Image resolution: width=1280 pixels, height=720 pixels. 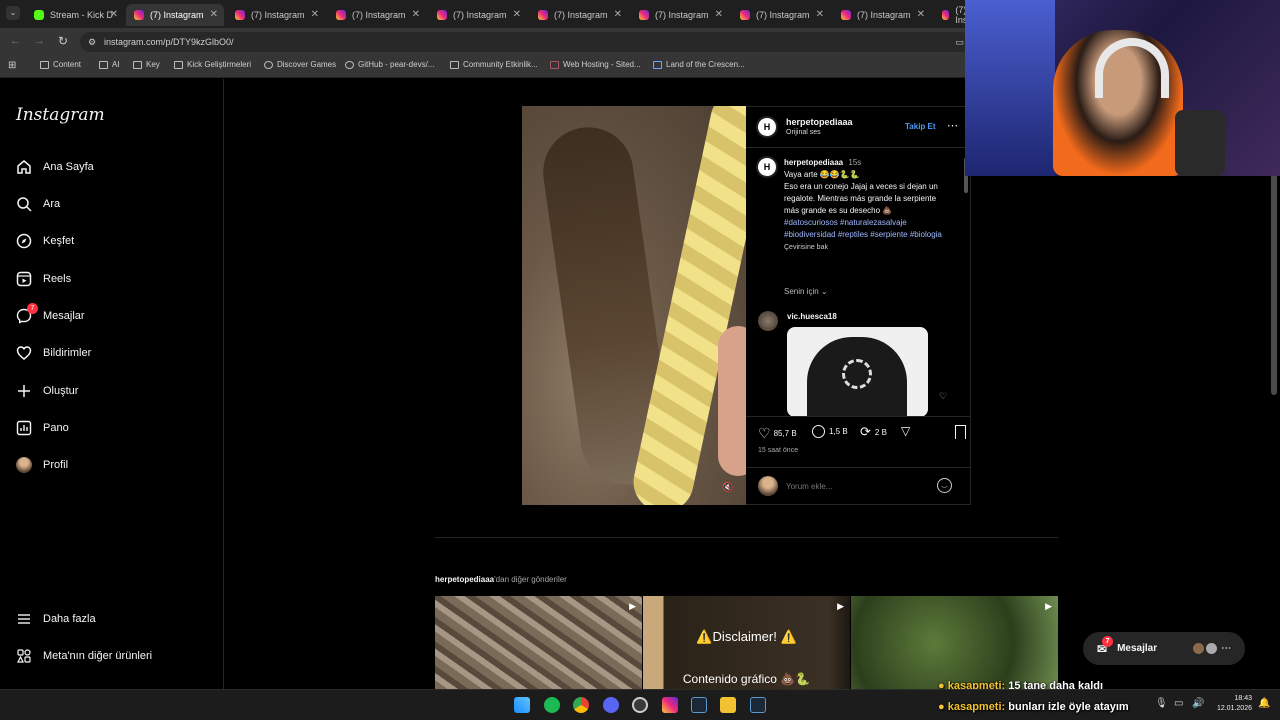 What do you see at coordinates (42, 465) in the screenshot?
I see `sidebar-item-profile: Profil` at bounding box center [42, 465].